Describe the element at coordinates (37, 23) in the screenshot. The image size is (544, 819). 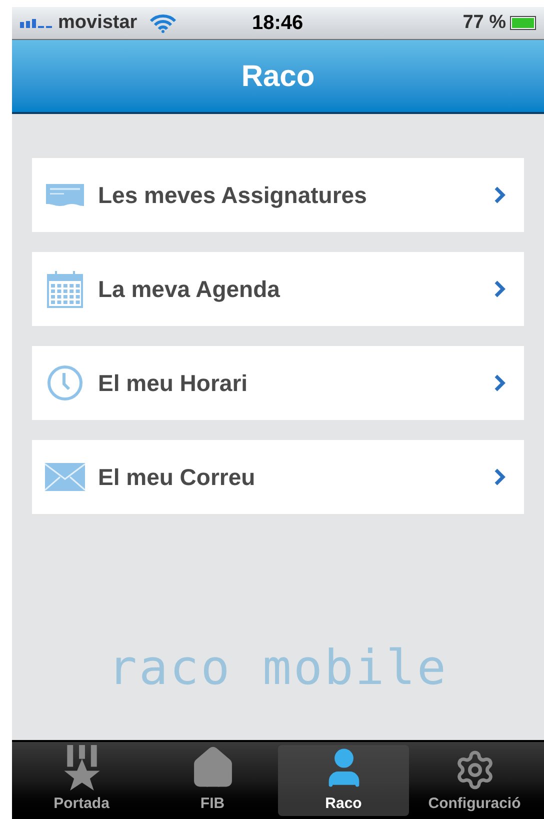
I see `signal-icon` at that location.